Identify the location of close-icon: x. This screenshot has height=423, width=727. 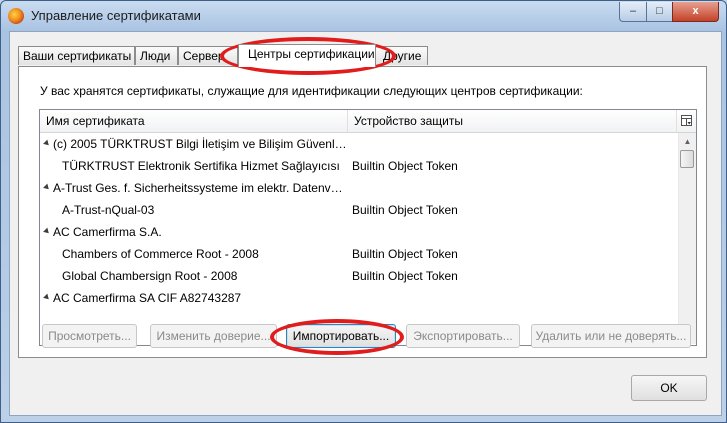
(695, 11).